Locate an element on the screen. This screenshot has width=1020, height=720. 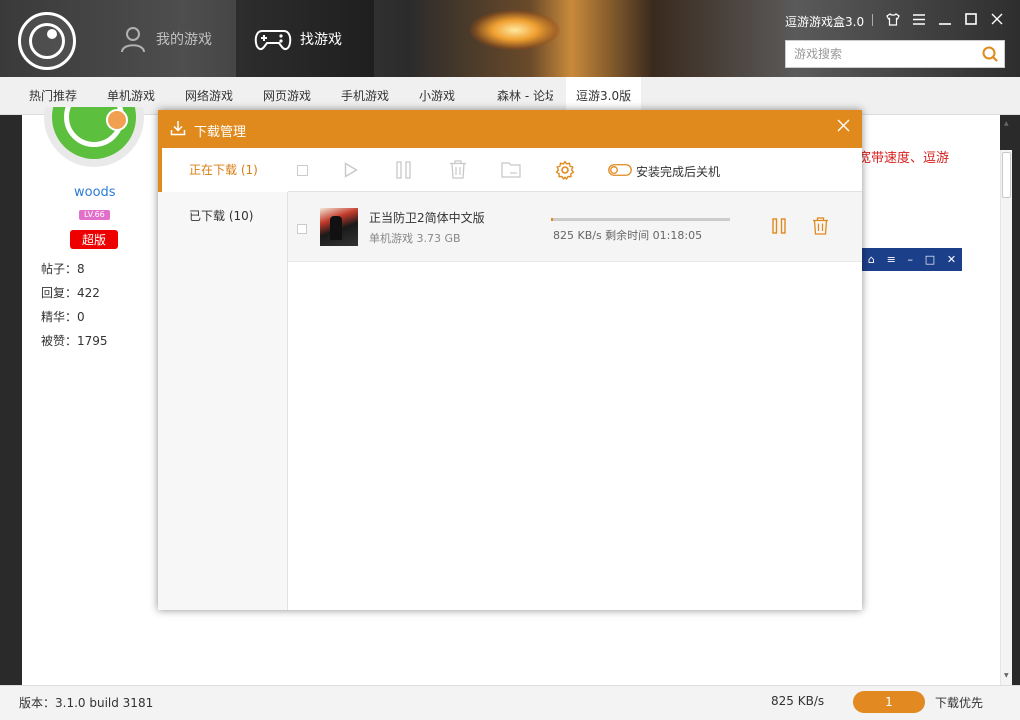
download-progress-fill is located at coordinates (552, 219).